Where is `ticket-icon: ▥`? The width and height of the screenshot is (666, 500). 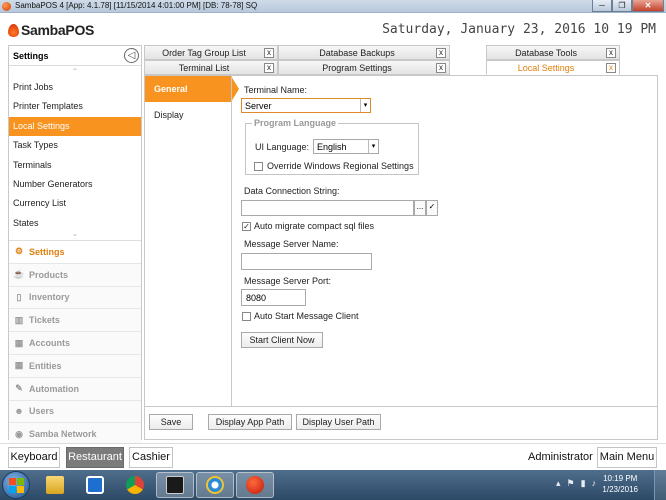 ticket-icon: ▥ is located at coordinates (19, 319).